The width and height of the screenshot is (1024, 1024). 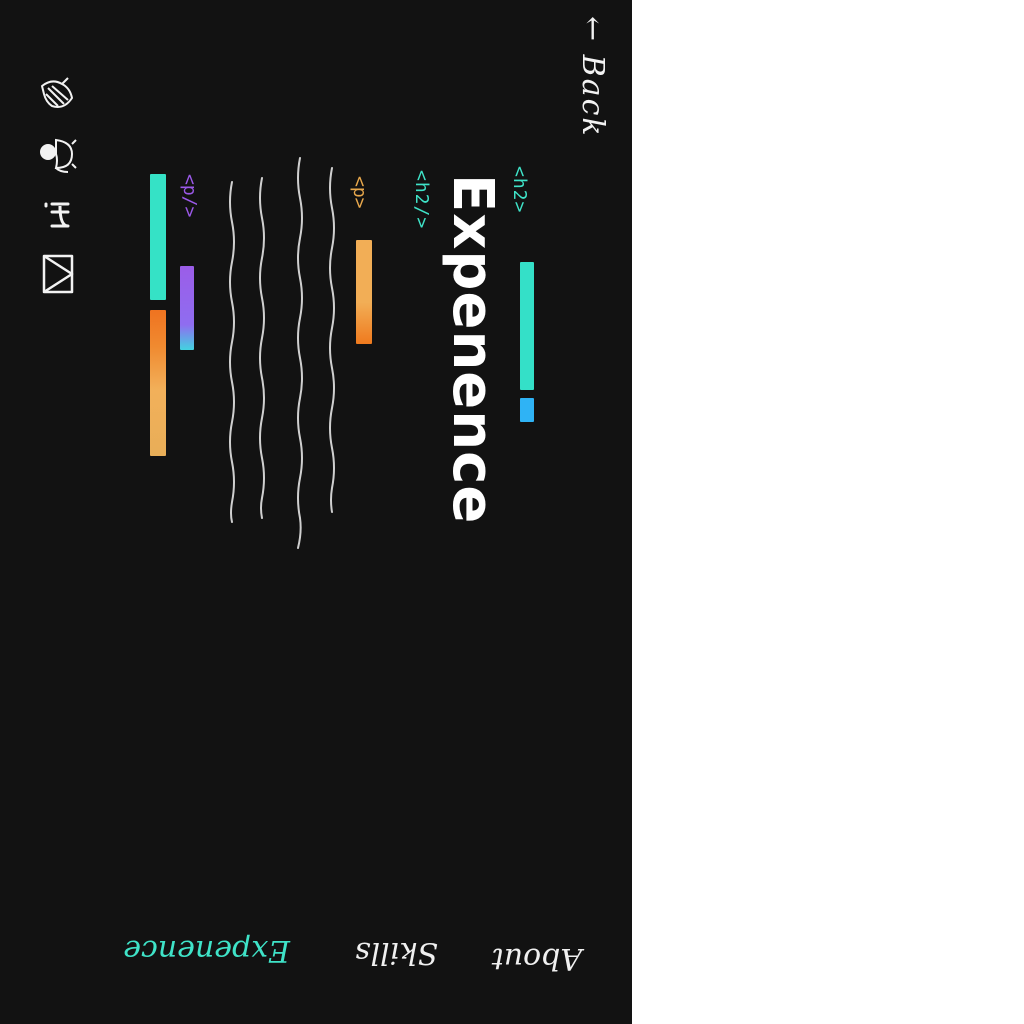 I want to click on p-close-accent-bar, so click(x=187, y=308).